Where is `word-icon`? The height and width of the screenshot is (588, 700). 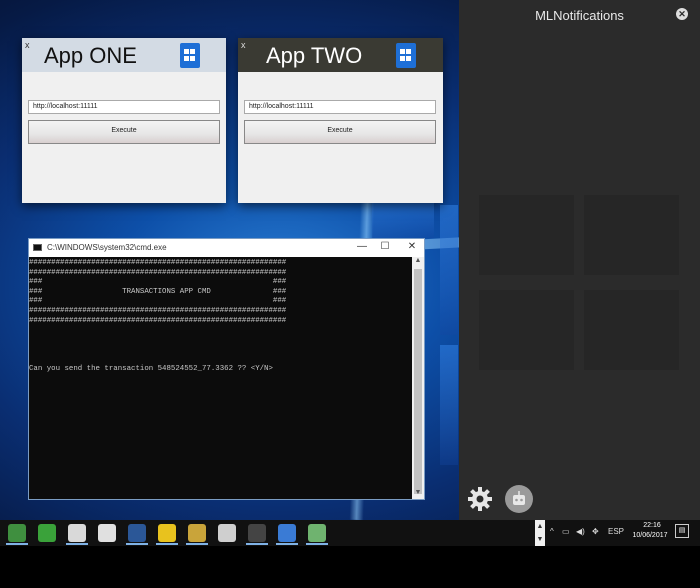 word-icon is located at coordinates (137, 533).